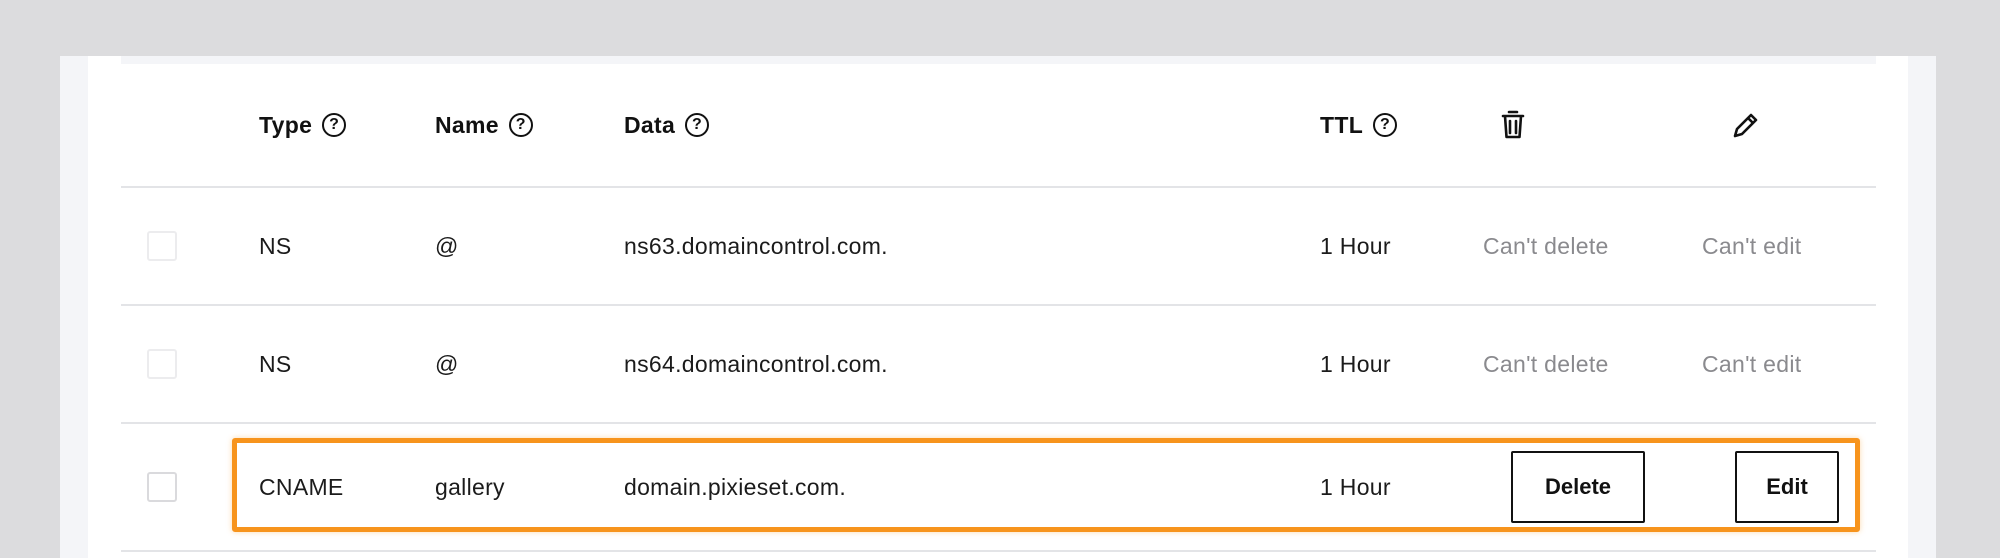 Image resolution: width=2000 pixels, height=558 pixels. Describe the element at coordinates (334, 125) in the screenshot. I see `type-help-icon: ?` at that location.